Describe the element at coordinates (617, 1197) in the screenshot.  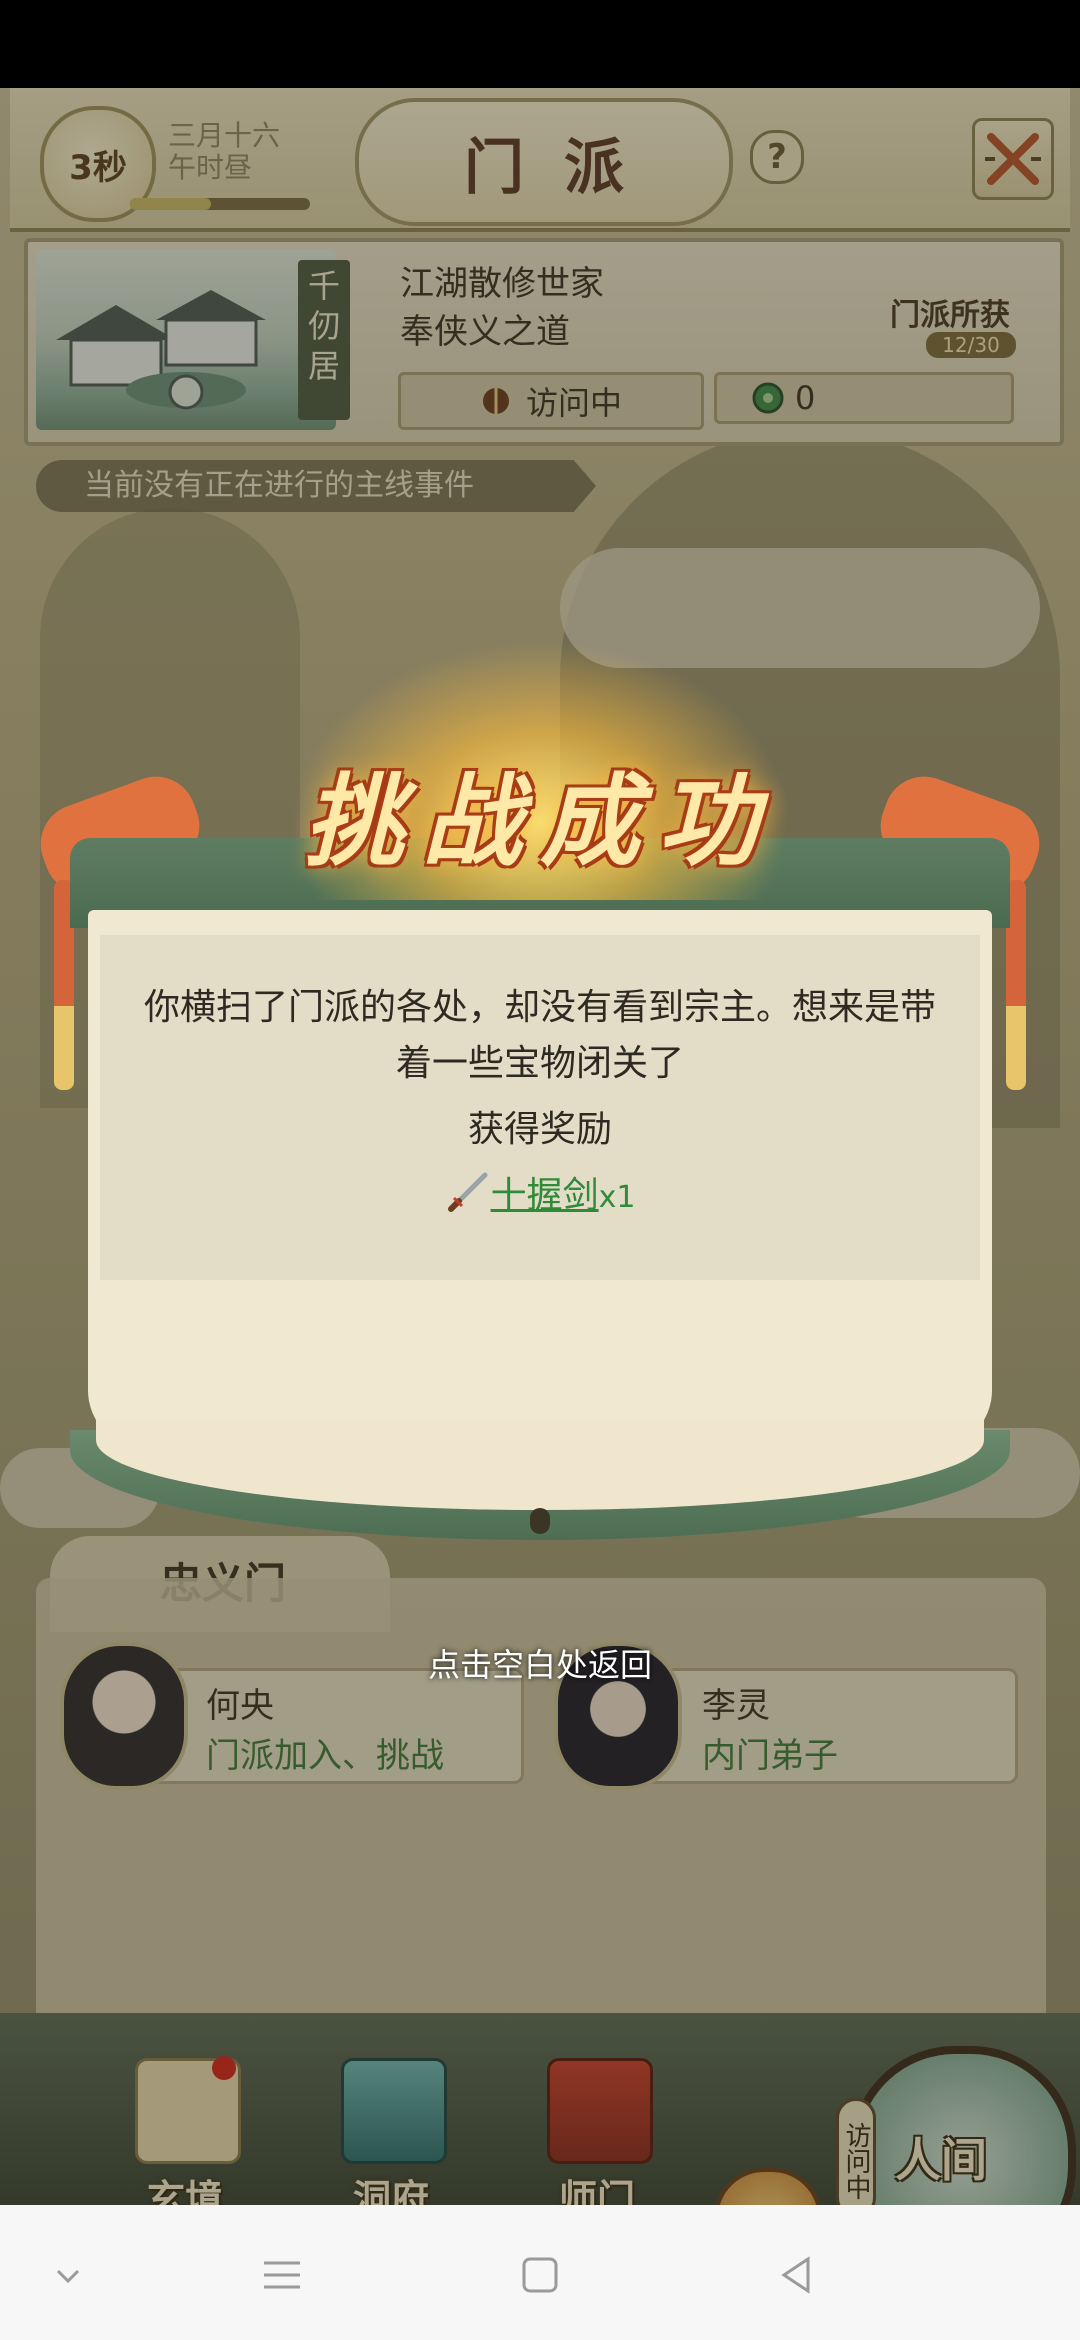
I see `reward-quantity: x1` at that location.